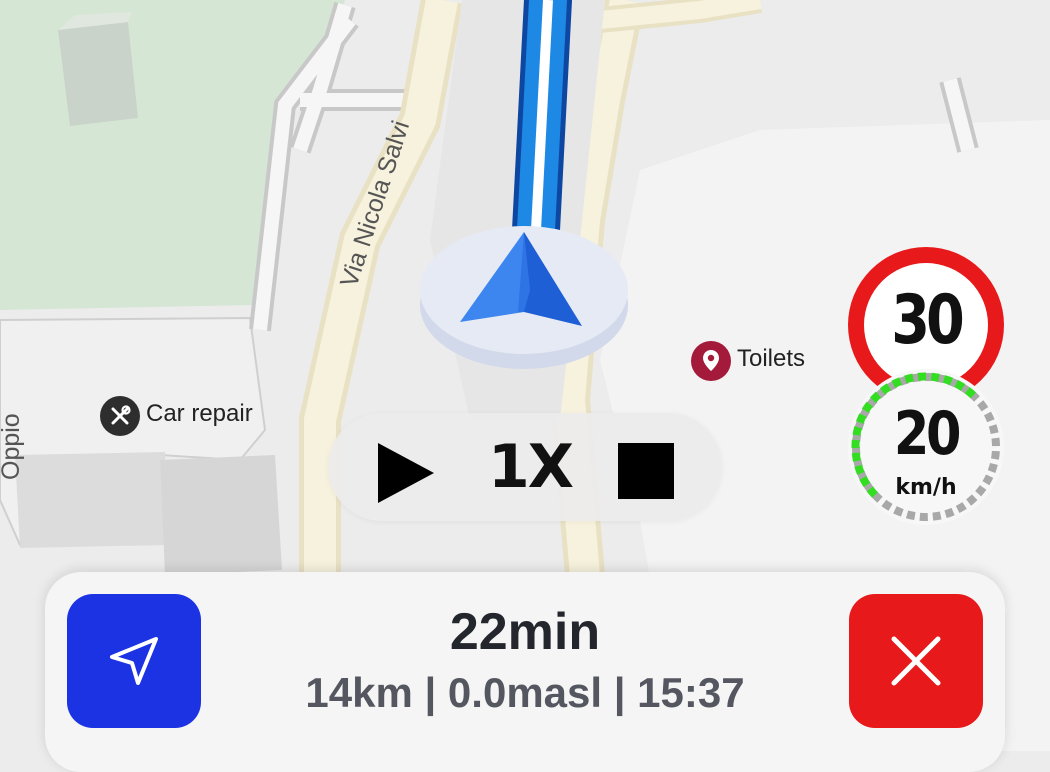  Describe the element at coordinates (199, 414) in the screenshot. I see `poi-label-car-repair: Car repair` at that location.